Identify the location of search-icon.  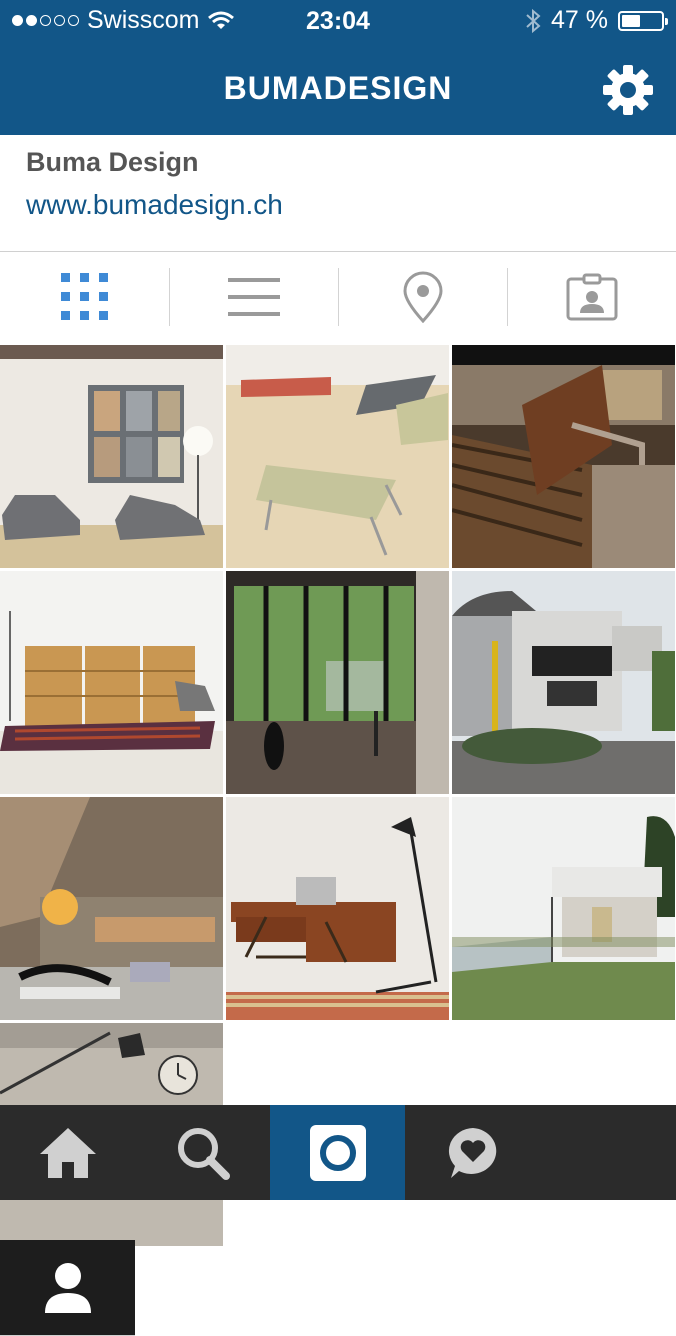
(203, 1153).